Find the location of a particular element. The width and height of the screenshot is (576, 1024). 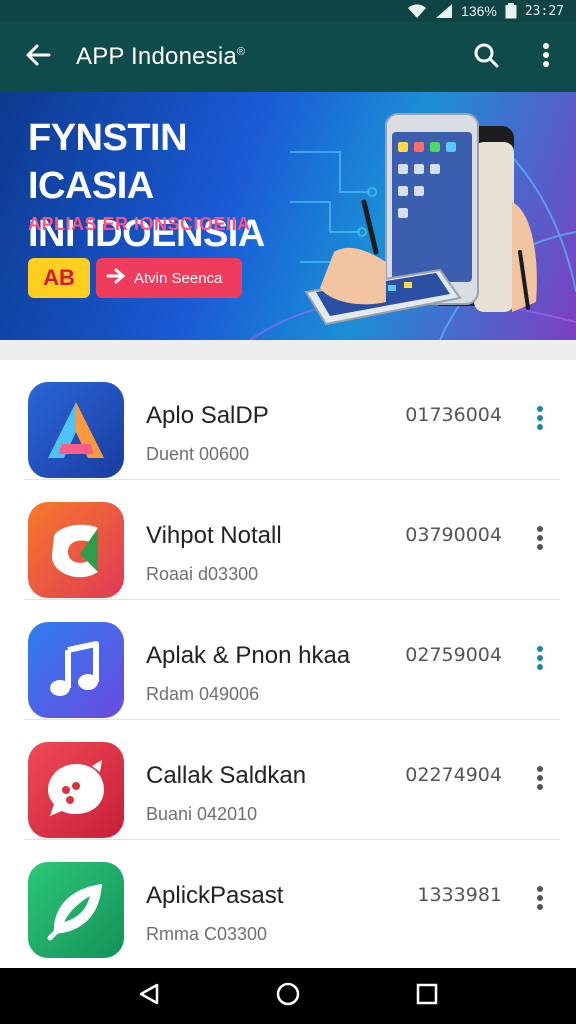

wifi-icon is located at coordinates (417, 11).